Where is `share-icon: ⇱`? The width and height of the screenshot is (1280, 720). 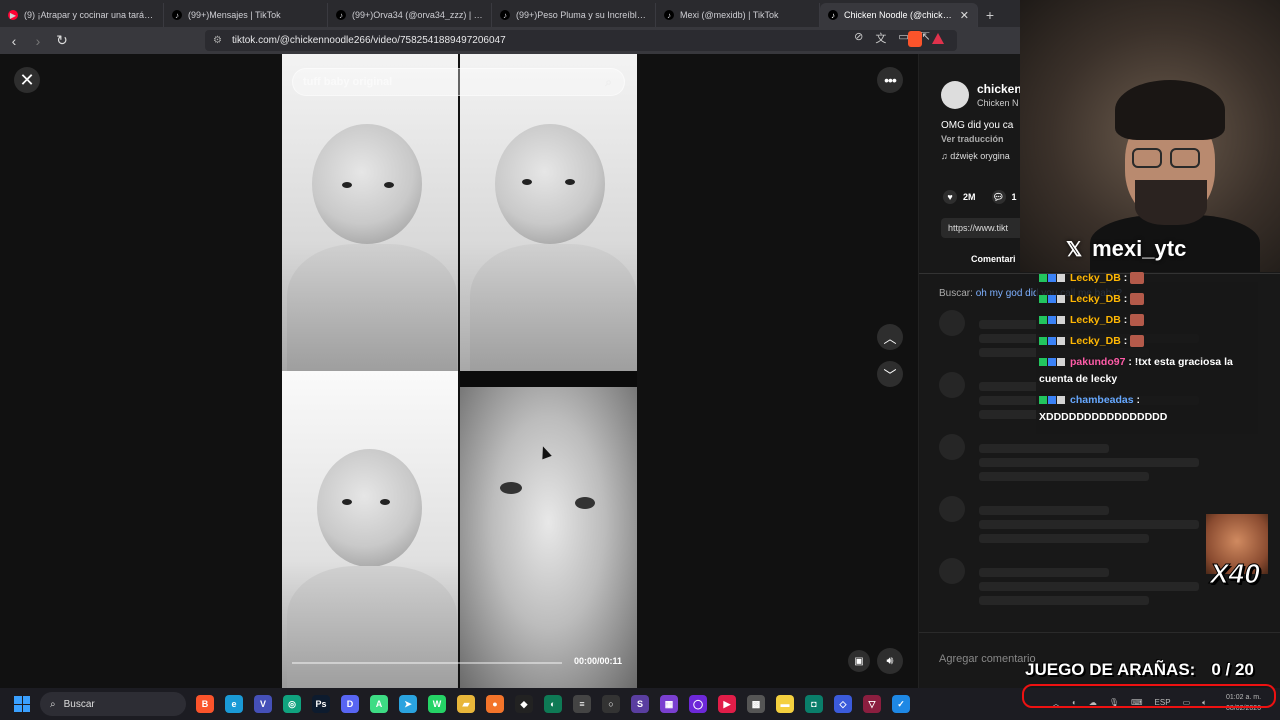
share-icon: ⇱ is located at coordinates (925, 38).